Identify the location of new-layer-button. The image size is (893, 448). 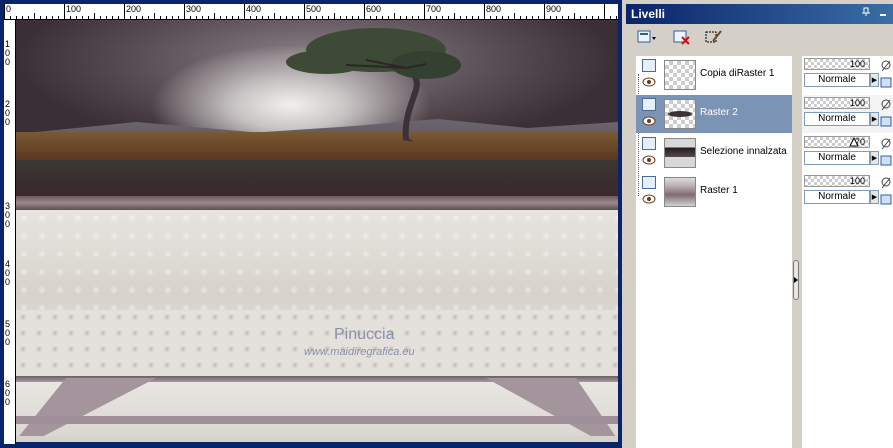
(647, 38).